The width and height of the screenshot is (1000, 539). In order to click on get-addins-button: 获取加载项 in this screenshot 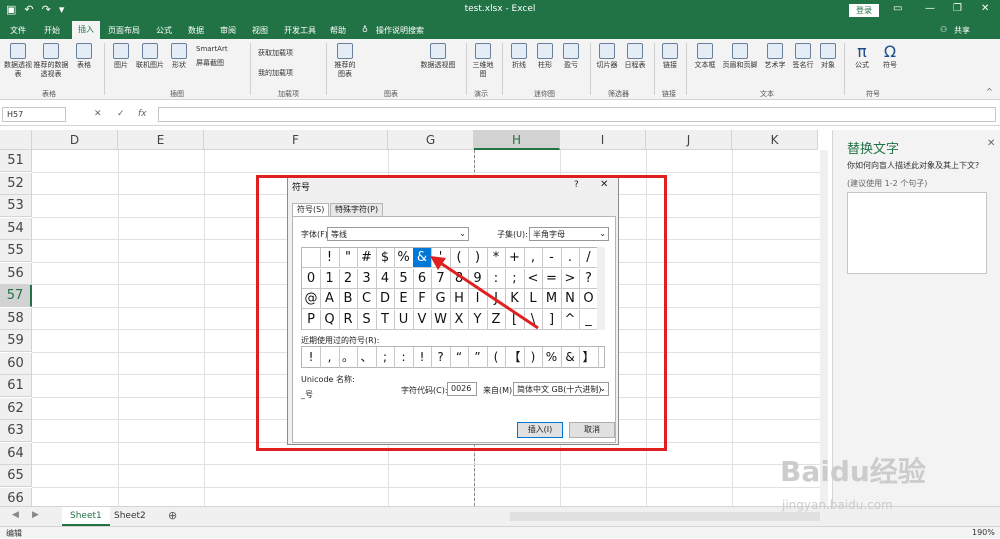, I will do `click(288, 53)`.